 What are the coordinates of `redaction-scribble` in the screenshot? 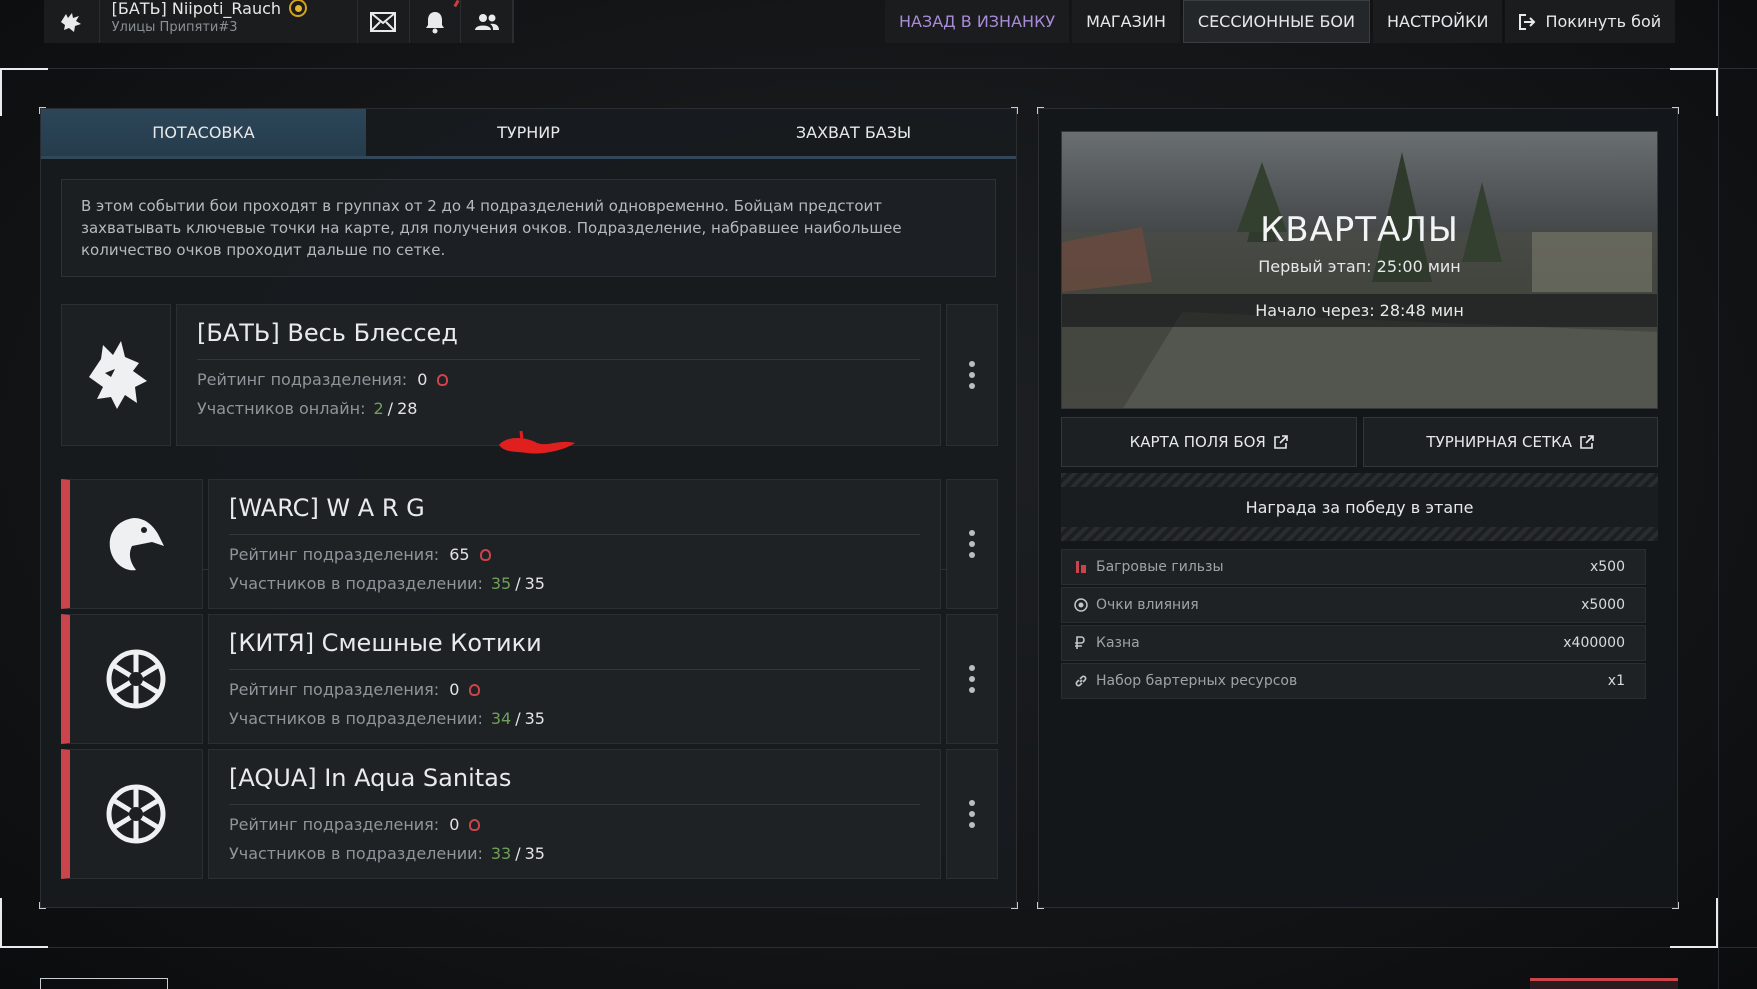 It's located at (537, 442).